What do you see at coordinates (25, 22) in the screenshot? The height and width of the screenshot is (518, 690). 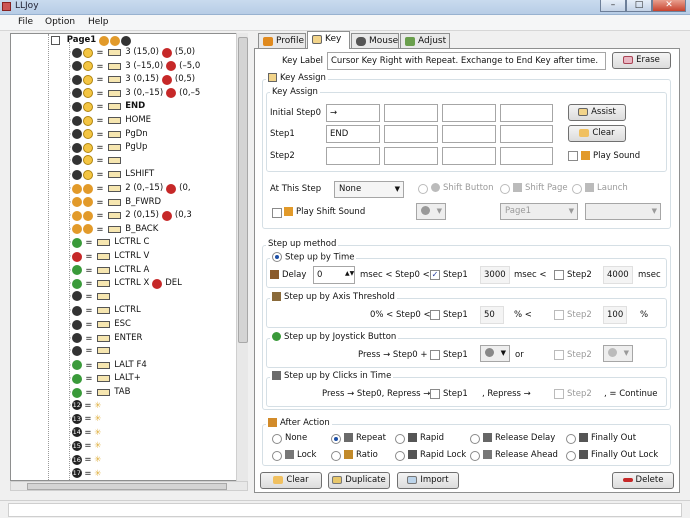 I see `menu-file: File` at bounding box center [25, 22].